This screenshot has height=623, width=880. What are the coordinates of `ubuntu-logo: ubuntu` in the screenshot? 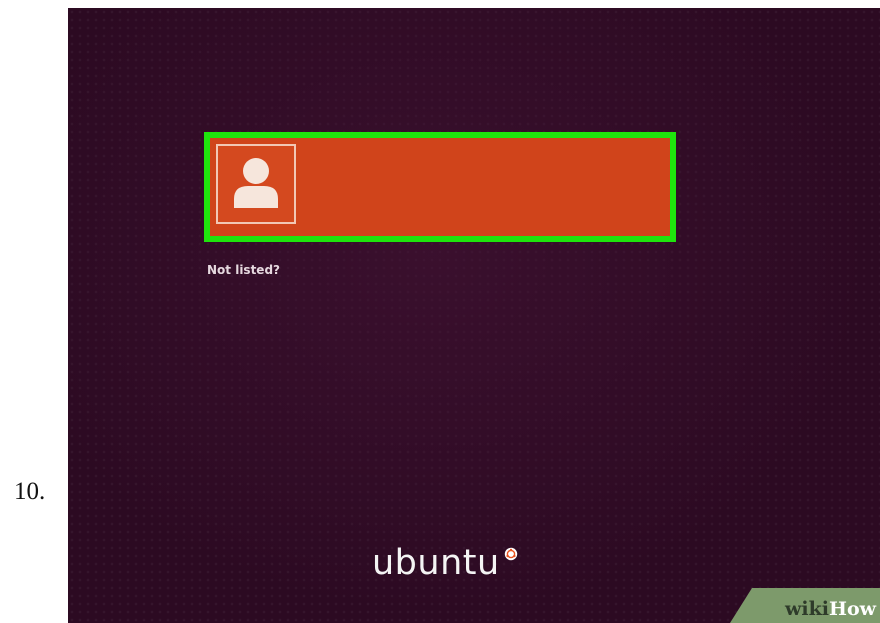 It's located at (445, 563).